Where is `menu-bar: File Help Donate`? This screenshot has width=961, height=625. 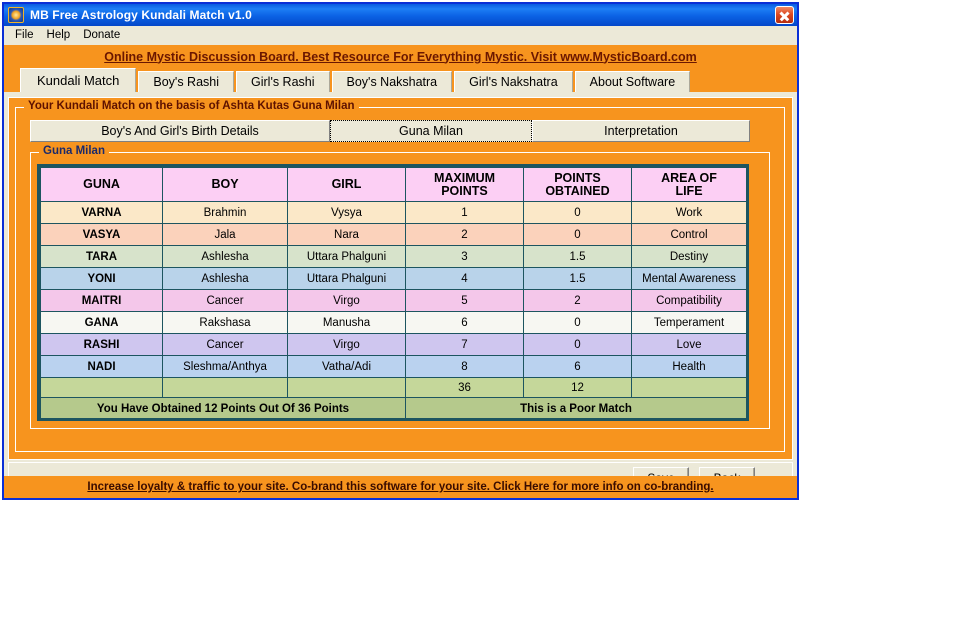
menu-bar: File Help Donate is located at coordinates (400, 35).